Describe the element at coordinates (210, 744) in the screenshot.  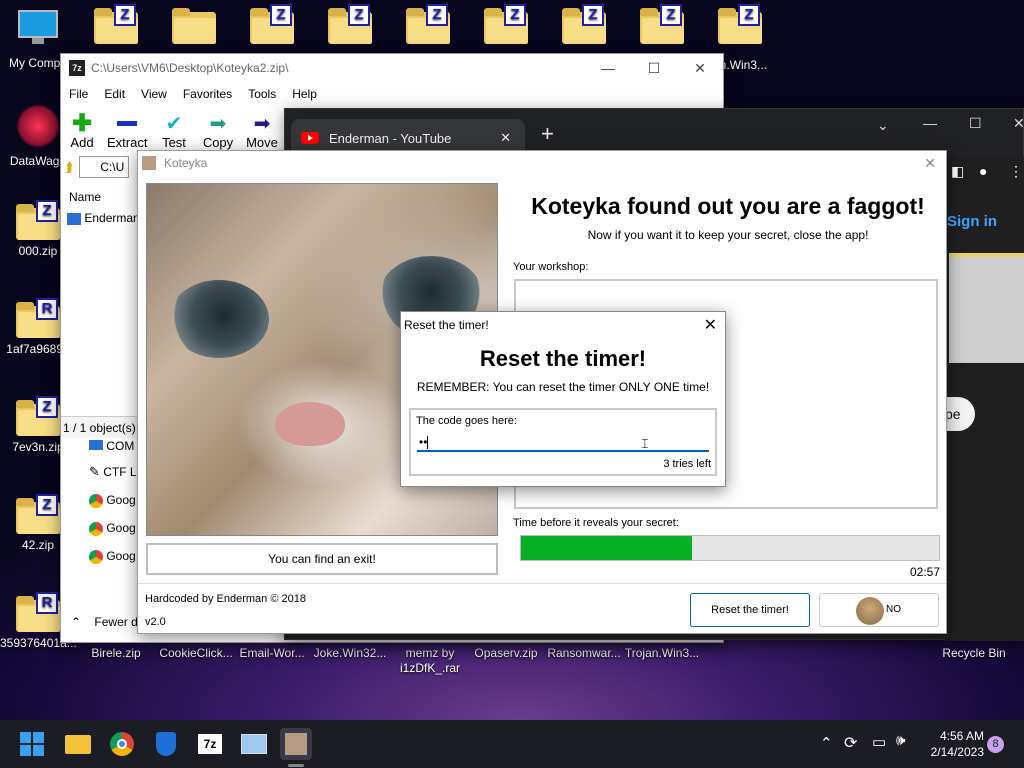
I see `7zip-taskbar-icon: 7z` at that location.